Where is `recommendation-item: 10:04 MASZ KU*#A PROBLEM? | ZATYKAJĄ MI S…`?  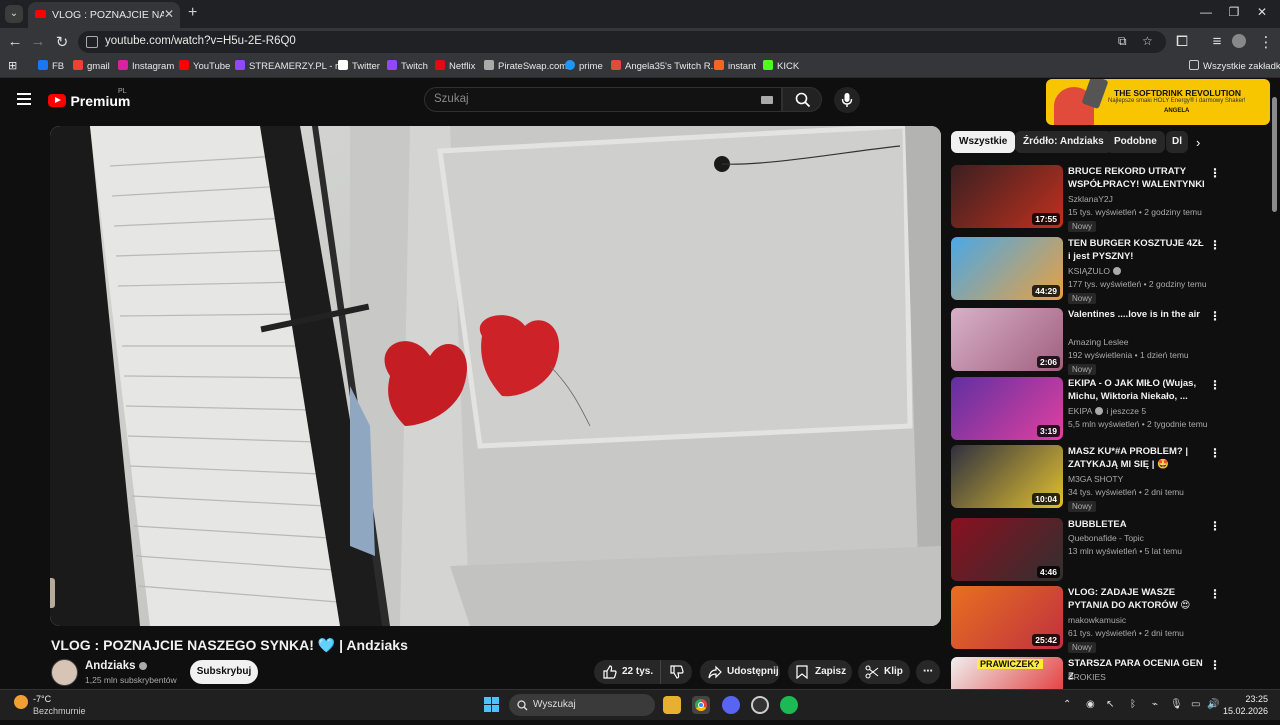
recommendation-item: 10:04 MASZ KU*#A PROBLEM? | ZATYKAJĄ MI S… is located at coordinates (1111, 479).